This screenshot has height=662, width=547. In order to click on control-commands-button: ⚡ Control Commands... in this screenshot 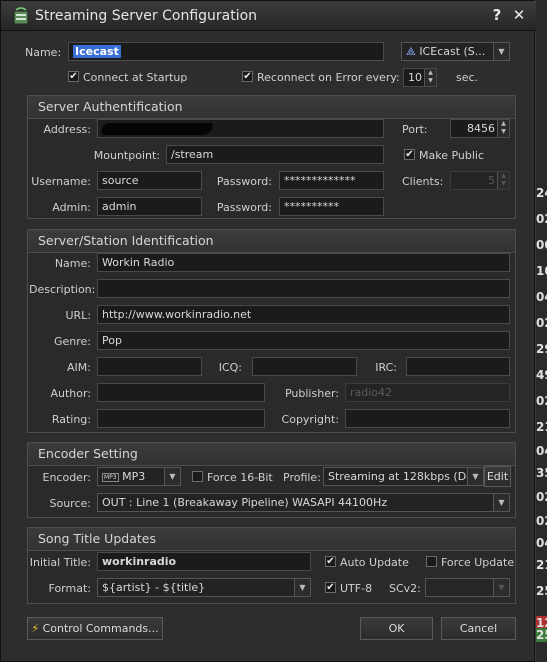, I will do `click(95, 628)`.